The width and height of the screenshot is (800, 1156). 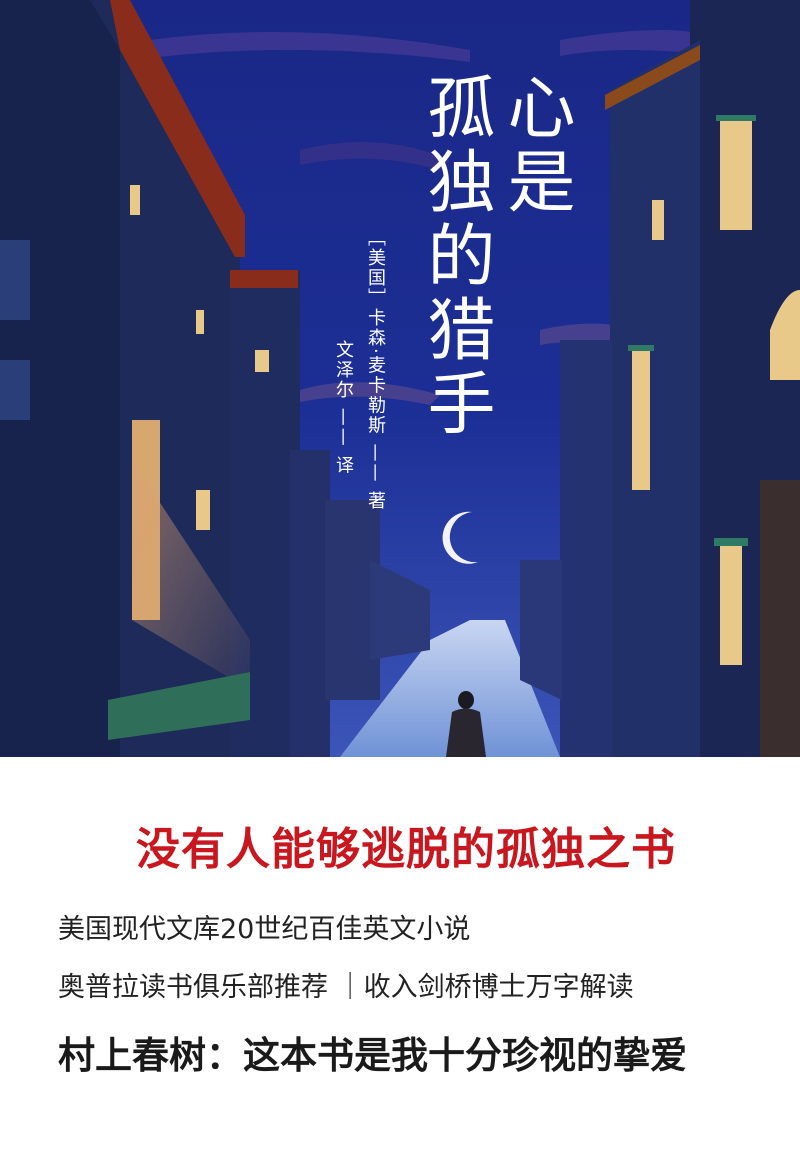 I want to click on recommendation-line: 奥普拉读书俱乐部推荐 ｜收入剑桥博士万字解读, so click(x=346, y=987).